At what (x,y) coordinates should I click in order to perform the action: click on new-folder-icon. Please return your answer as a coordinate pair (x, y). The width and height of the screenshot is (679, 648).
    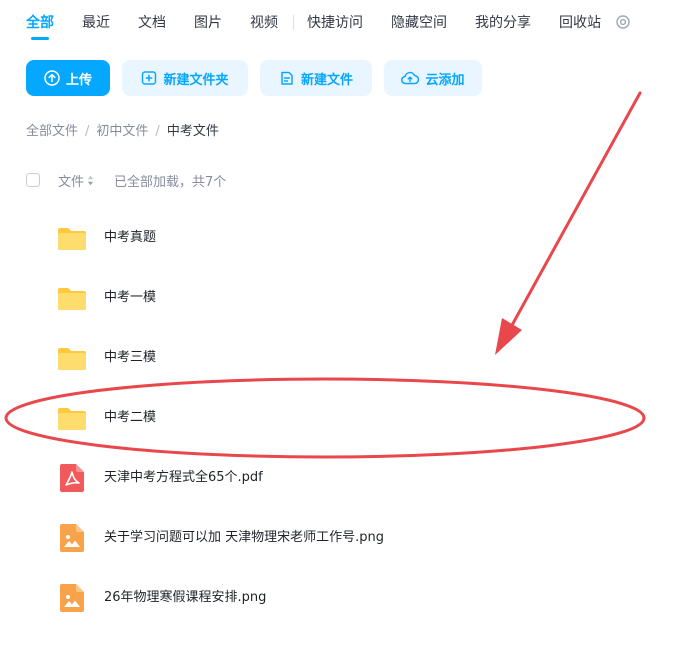
    Looking at the image, I should click on (149, 78).